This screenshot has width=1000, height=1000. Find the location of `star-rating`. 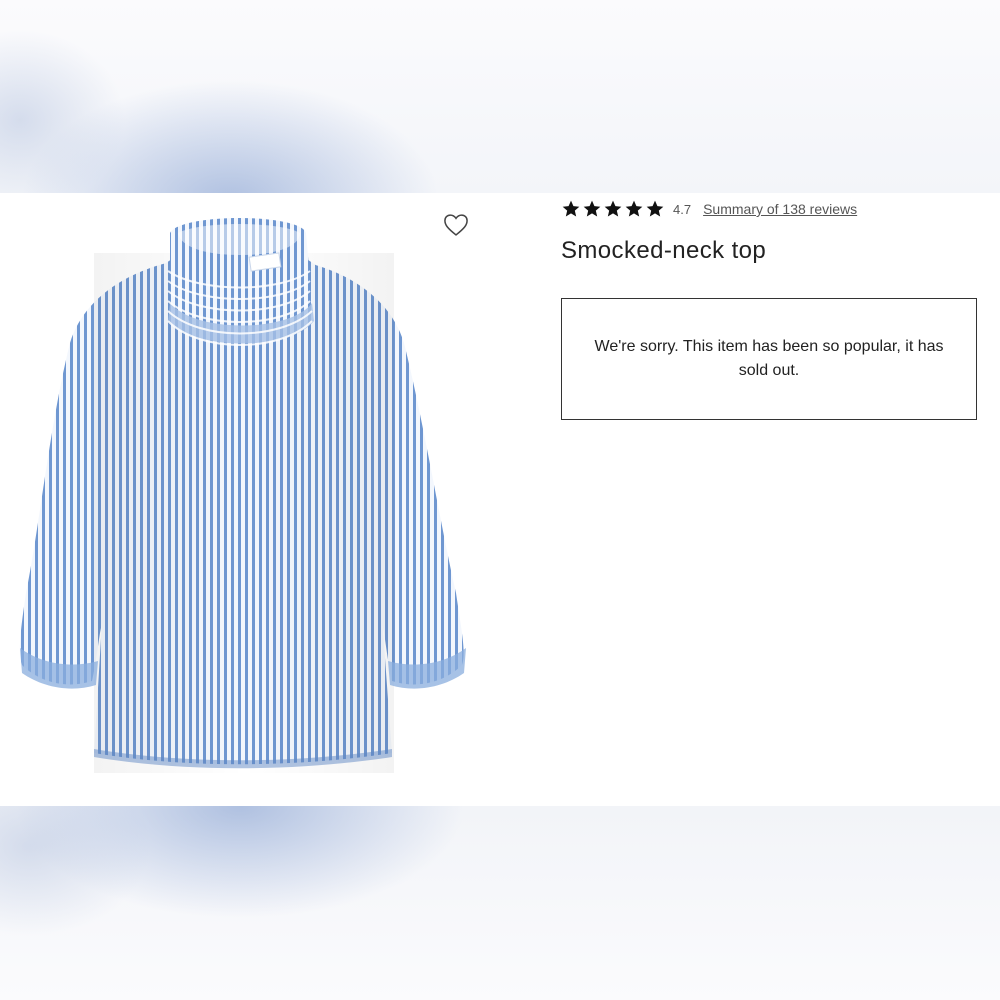

star-rating is located at coordinates (613, 209).